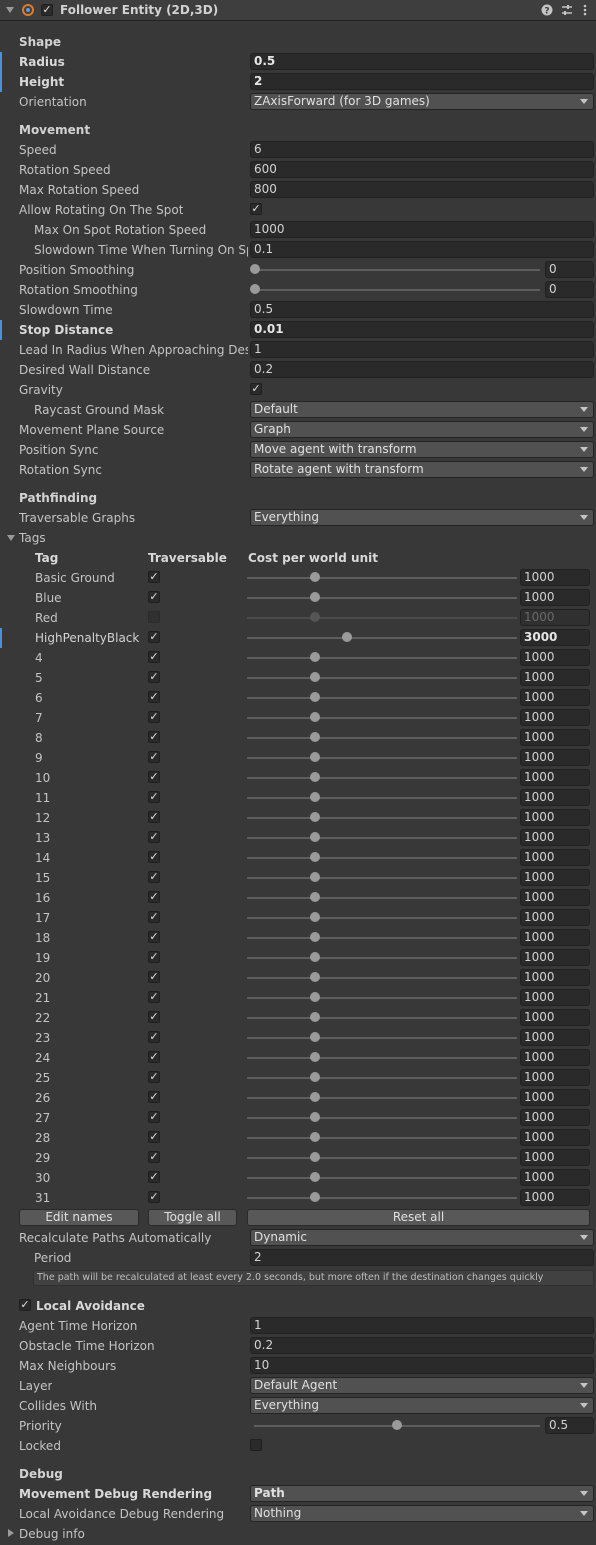 The width and height of the screenshot is (596, 1545). What do you see at coordinates (11, 1533) in the screenshot?
I see `foldout-arrow-icon` at bounding box center [11, 1533].